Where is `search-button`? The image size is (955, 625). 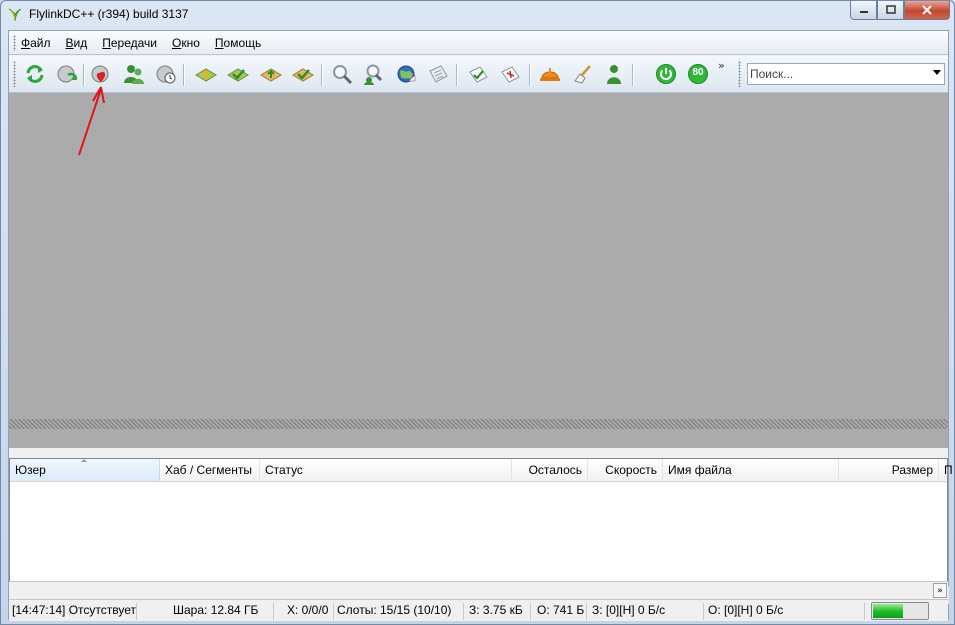 search-button is located at coordinates (342, 74).